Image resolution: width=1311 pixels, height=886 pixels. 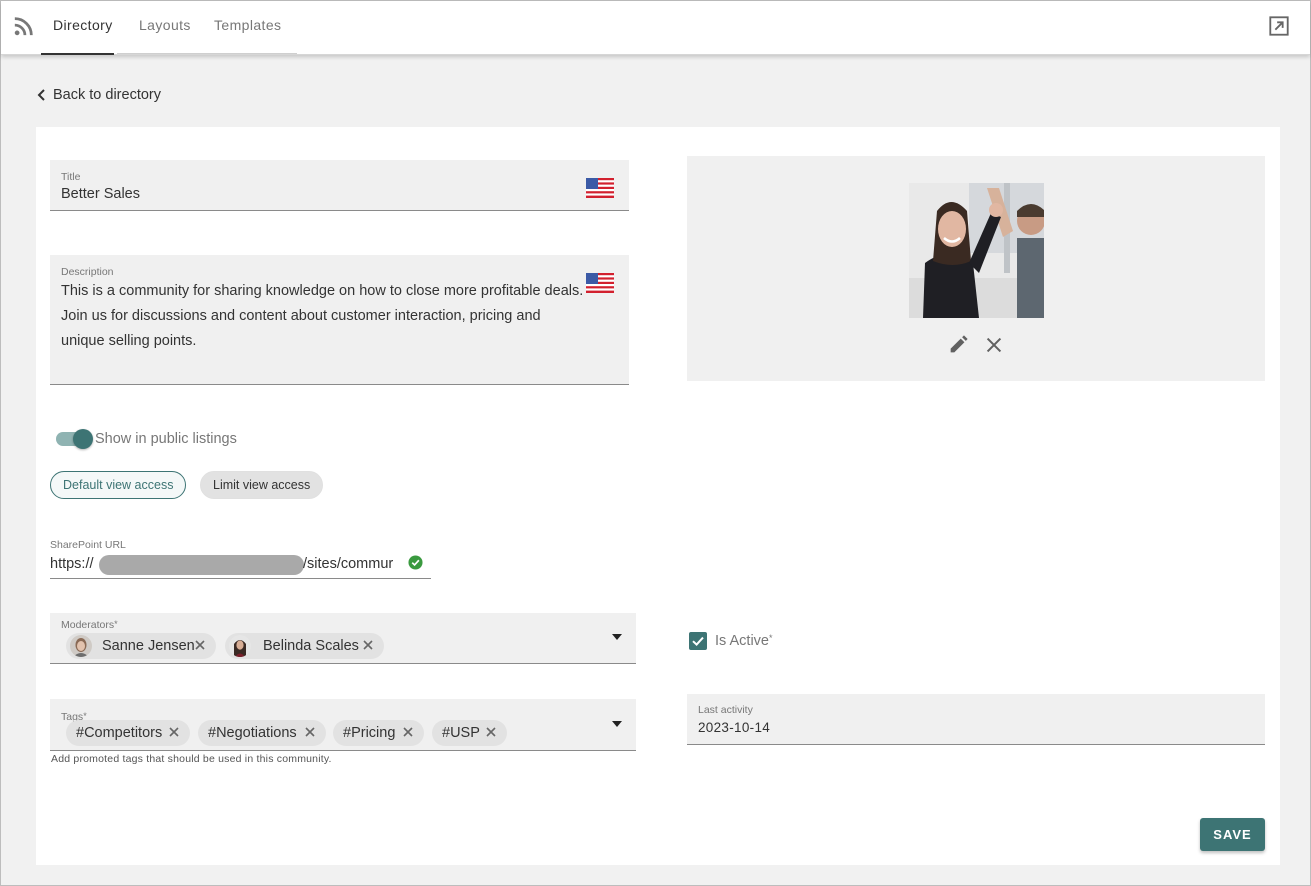 What do you see at coordinates (339, 185) in the screenshot?
I see `title-field: Title Better Sales` at bounding box center [339, 185].